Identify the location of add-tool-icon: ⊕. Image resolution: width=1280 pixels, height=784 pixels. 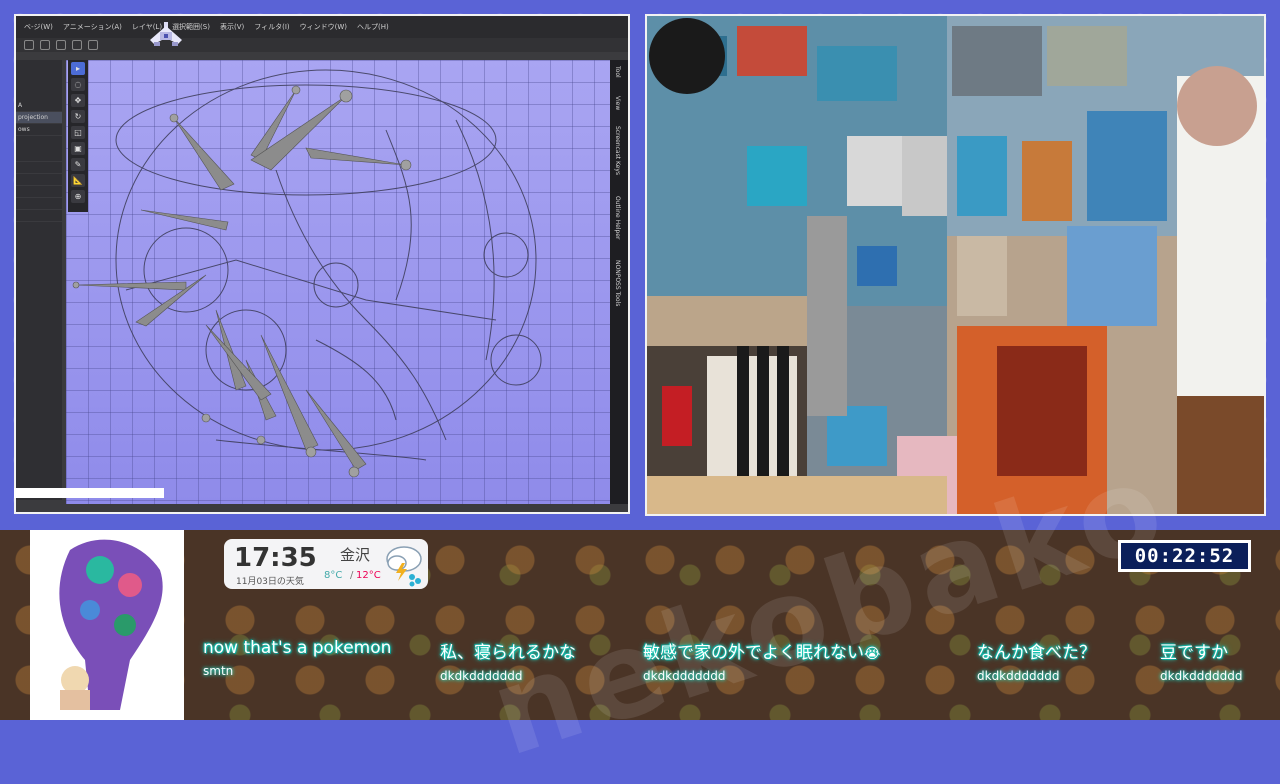
(78, 196).